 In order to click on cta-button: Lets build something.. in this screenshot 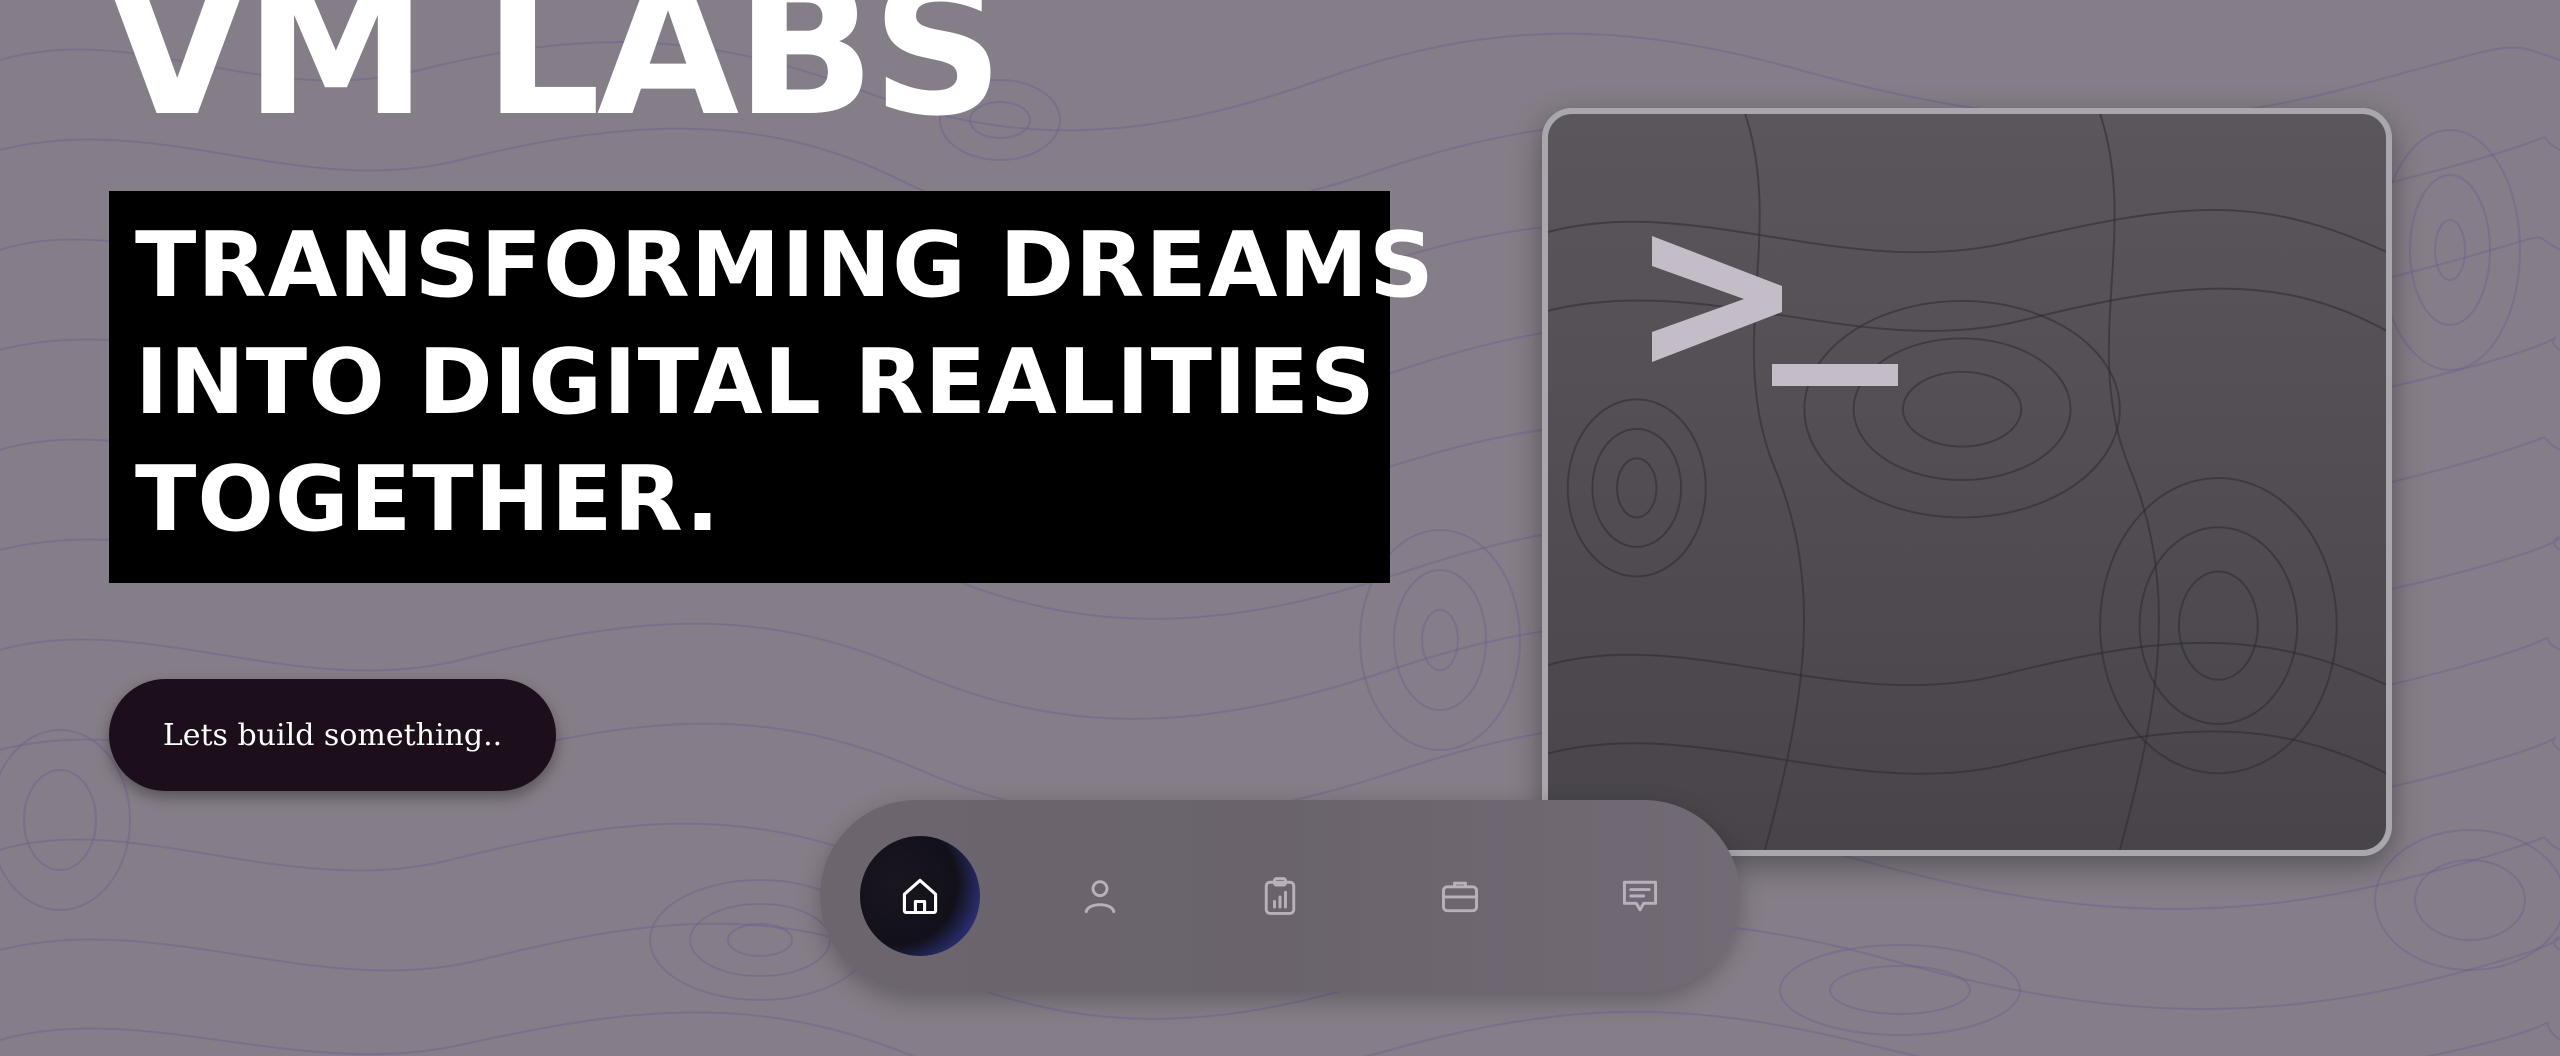, I will do `click(332, 735)`.